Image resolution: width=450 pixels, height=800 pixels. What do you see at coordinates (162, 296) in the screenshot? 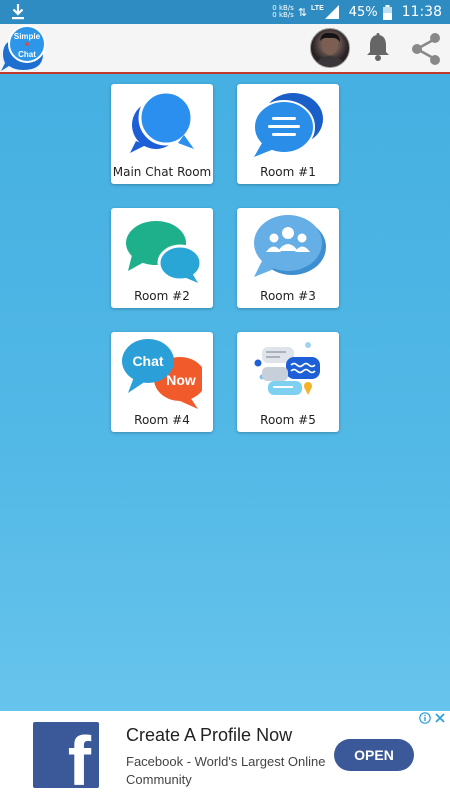
I see `room-label: Room #2` at bounding box center [162, 296].